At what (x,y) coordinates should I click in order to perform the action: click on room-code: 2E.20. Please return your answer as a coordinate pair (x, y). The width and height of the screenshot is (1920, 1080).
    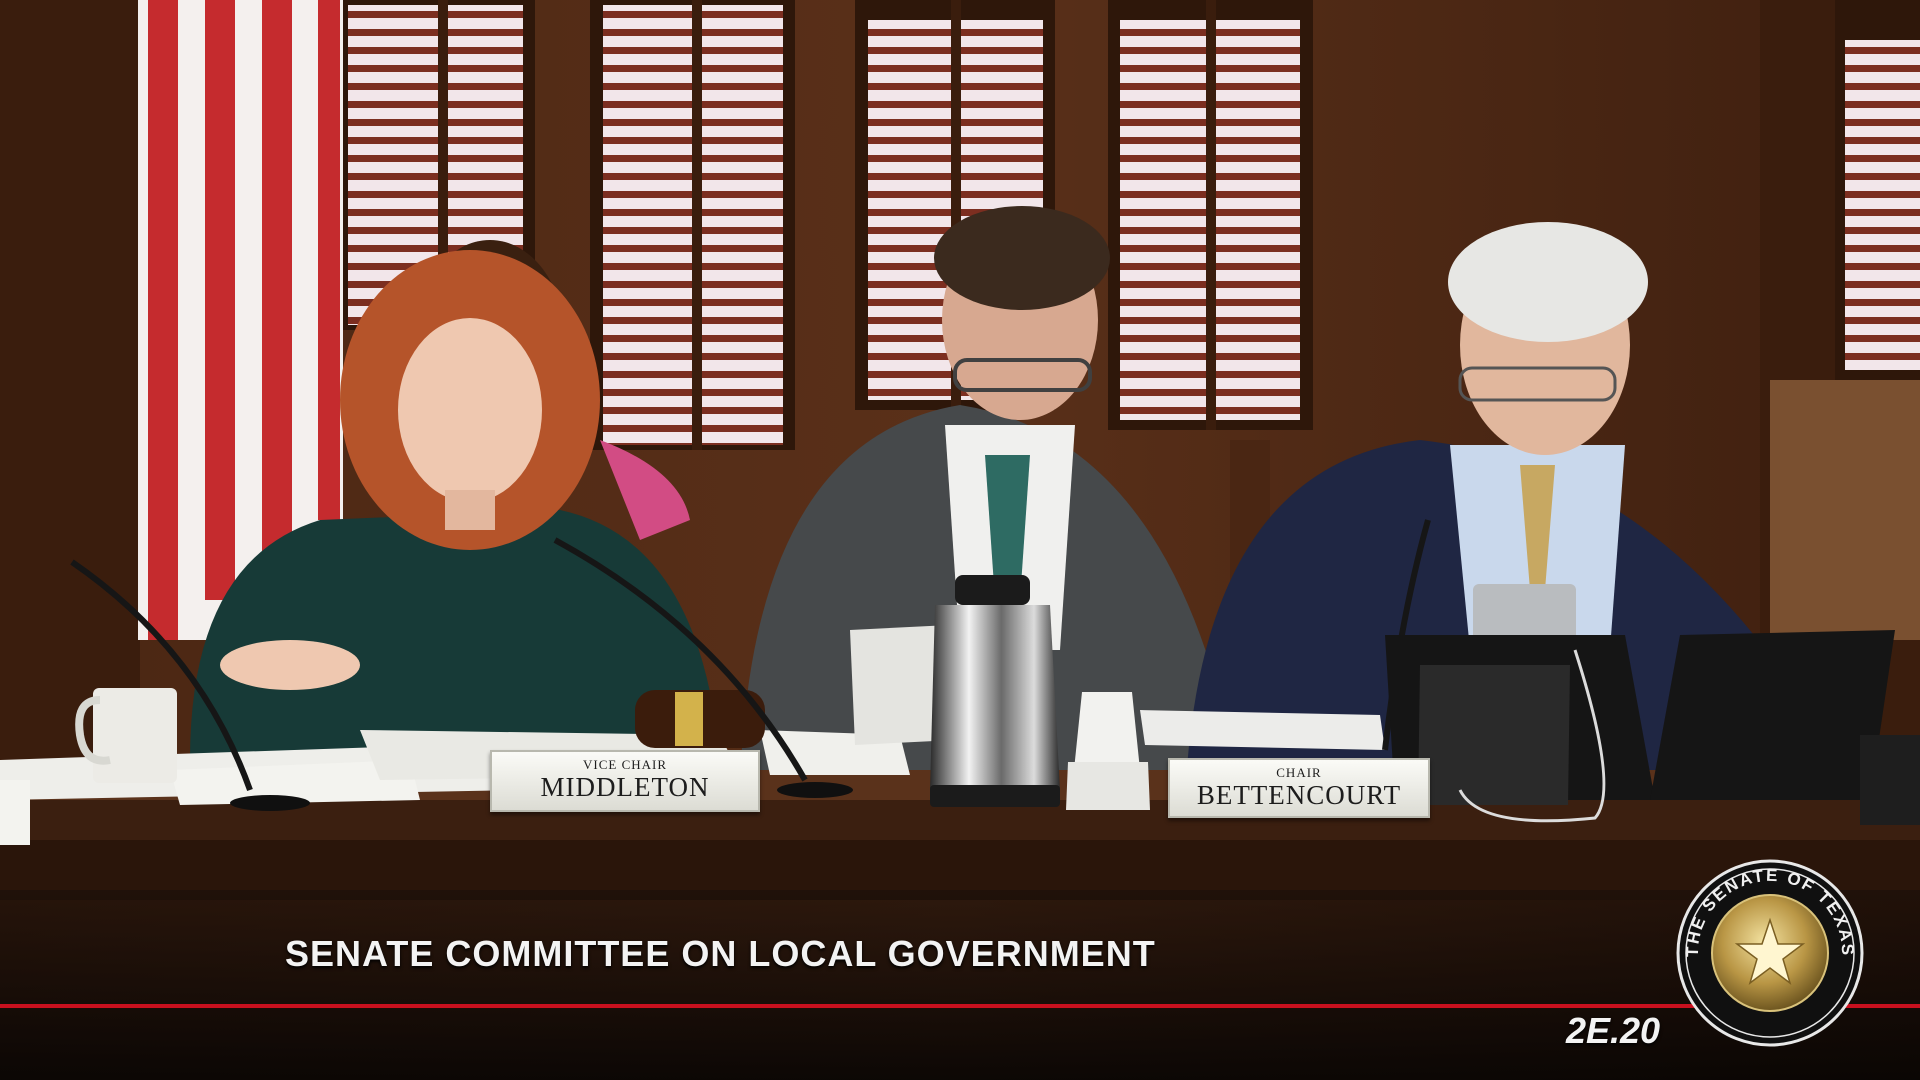
    Looking at the image, I should click on (1613, 1030).